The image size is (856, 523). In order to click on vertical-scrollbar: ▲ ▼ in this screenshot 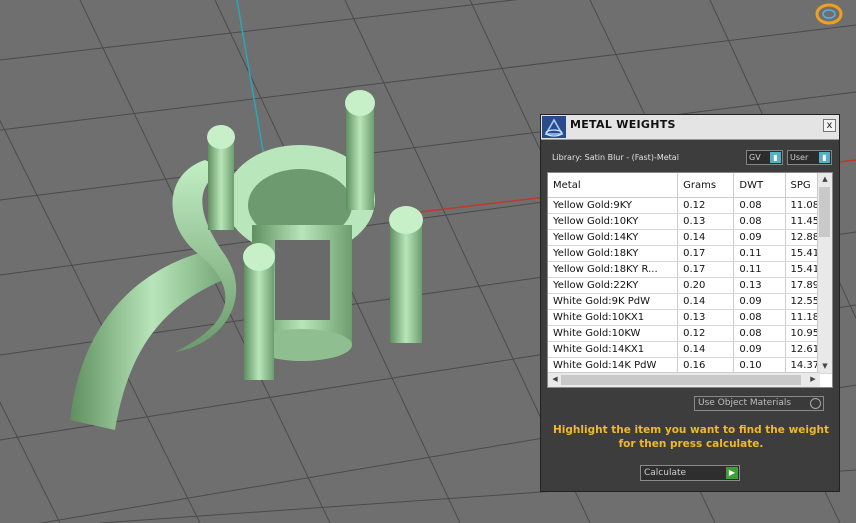, I will do `click(824, 273)`.